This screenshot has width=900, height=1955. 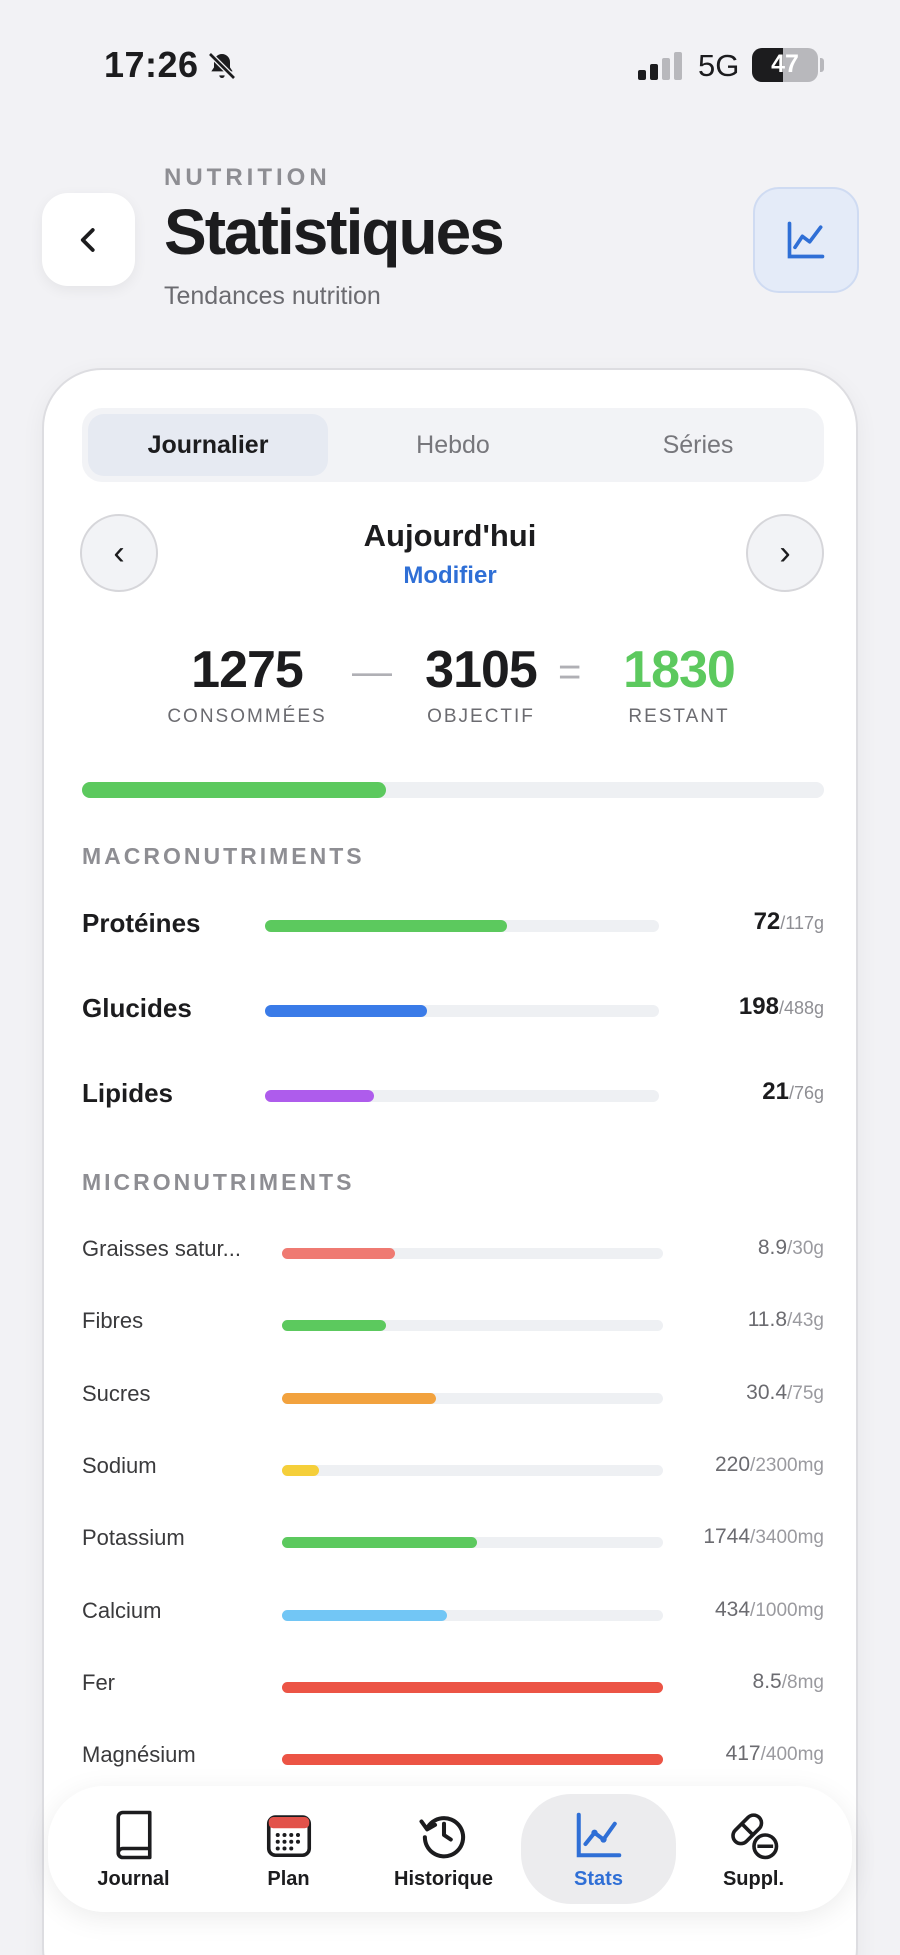 I want to click on macro-row: Glucides 198/488g, so click(x=453, y=1009).